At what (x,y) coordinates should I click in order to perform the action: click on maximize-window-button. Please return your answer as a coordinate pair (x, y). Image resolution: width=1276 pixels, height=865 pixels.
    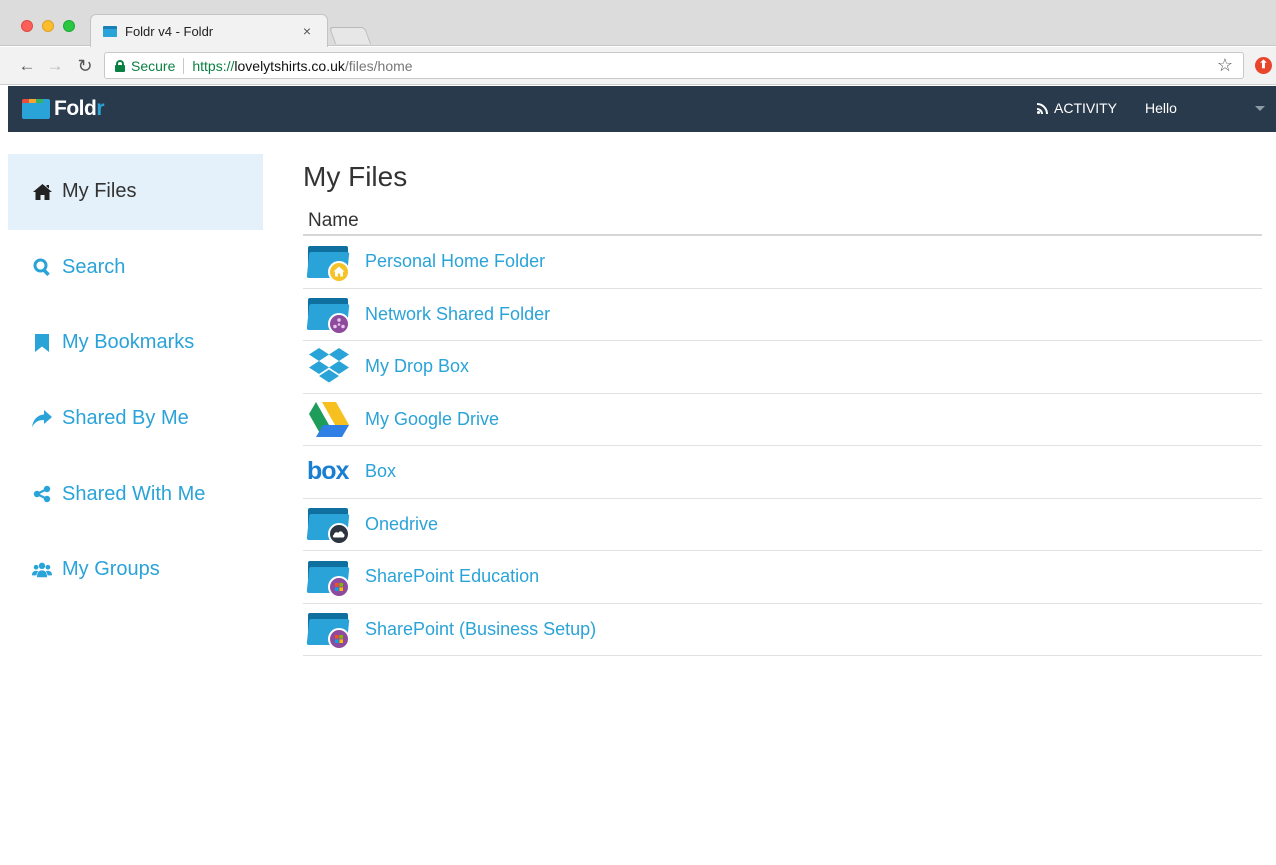
    Looking at the image, I should click on (69, 26).